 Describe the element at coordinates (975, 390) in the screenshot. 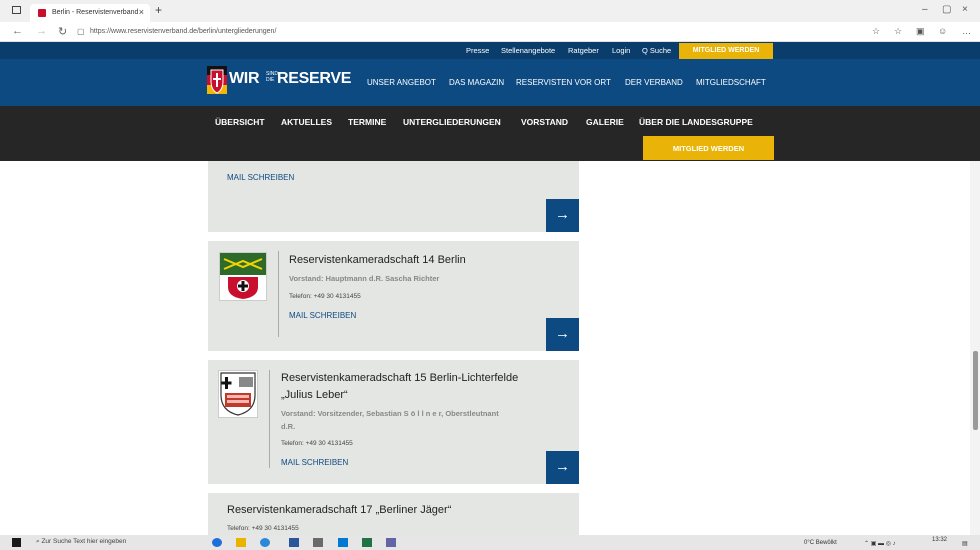

I see `scrollbar-thumb` at that location.